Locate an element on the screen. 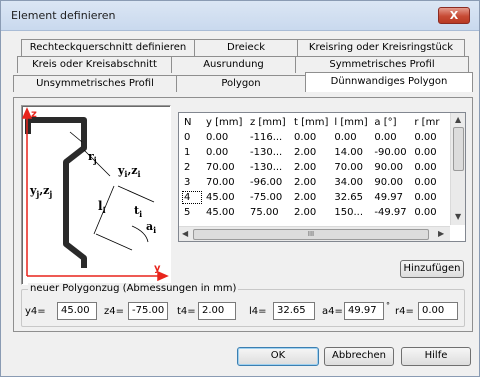 This screenshot has width=480, height=377. table-row: 5 45.00 75.00 2.00 150... -49.97 0.00 is located at coordinates (312, 212).